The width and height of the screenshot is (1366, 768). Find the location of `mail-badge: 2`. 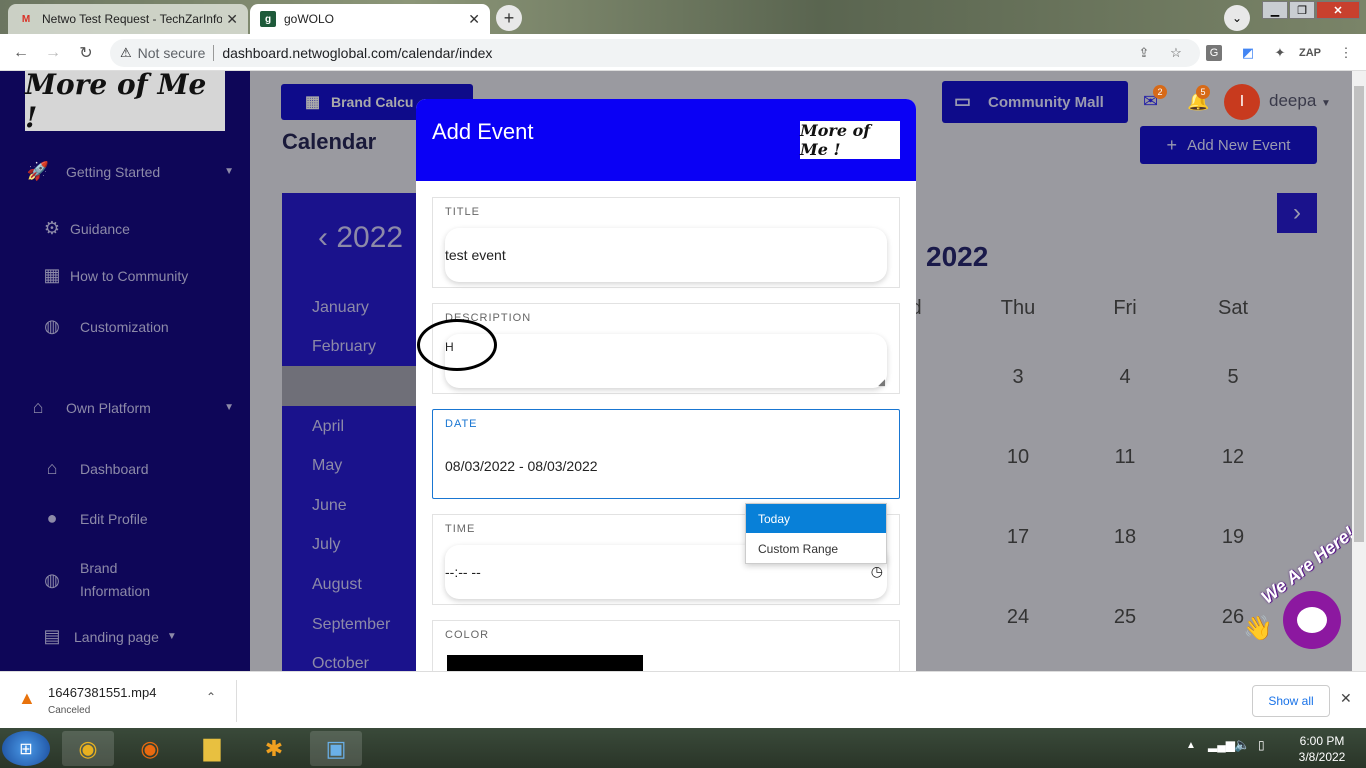

mail-badge: 2 is located at coordinates (1160, 92).